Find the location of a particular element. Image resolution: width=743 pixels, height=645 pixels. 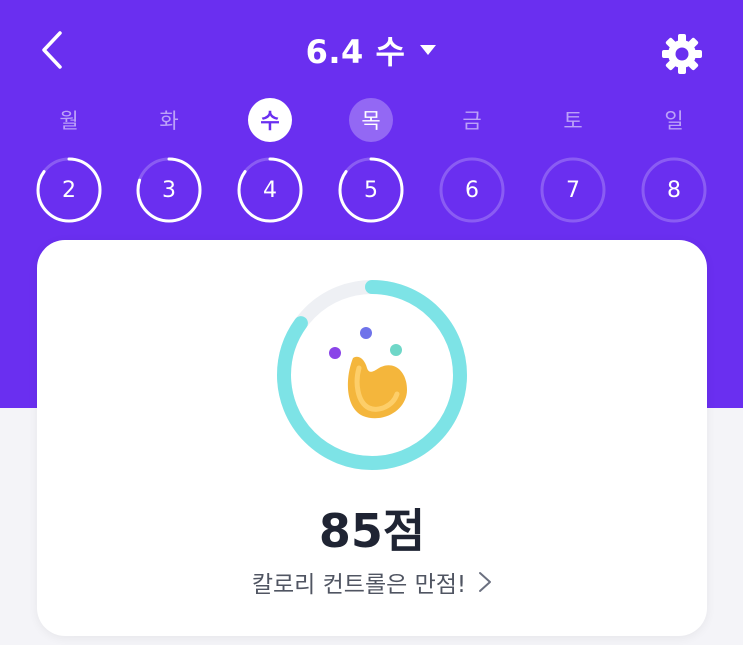

weekday-label: 월 is located at coordinates (69, 121).